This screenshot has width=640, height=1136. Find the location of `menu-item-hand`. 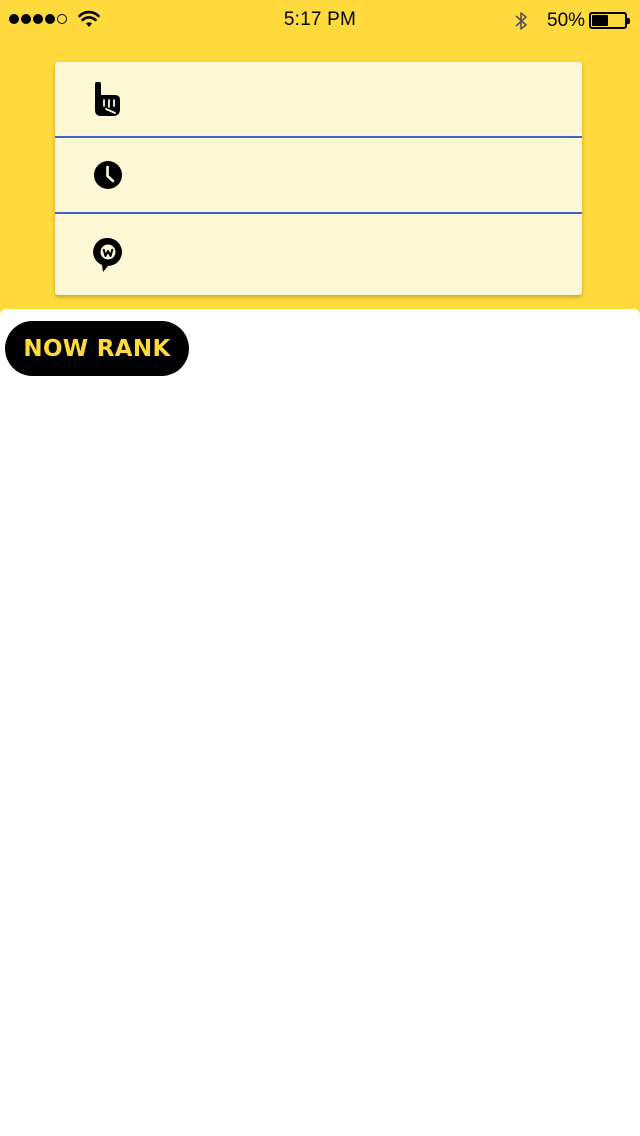

menu-item-hand is located at coordinates (318, 100).